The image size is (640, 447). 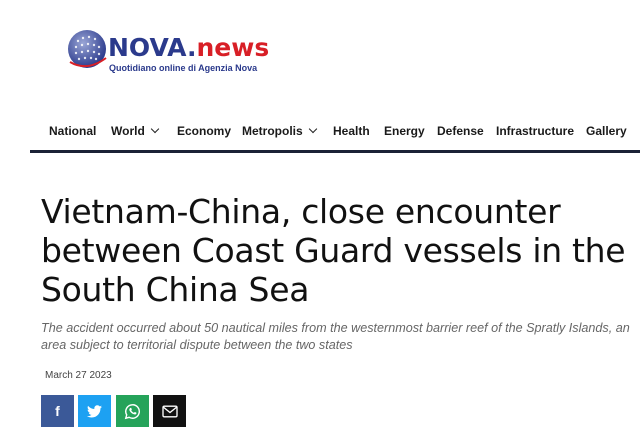 I want to click on nav-item-label: Health, so click(x=351, y=131).